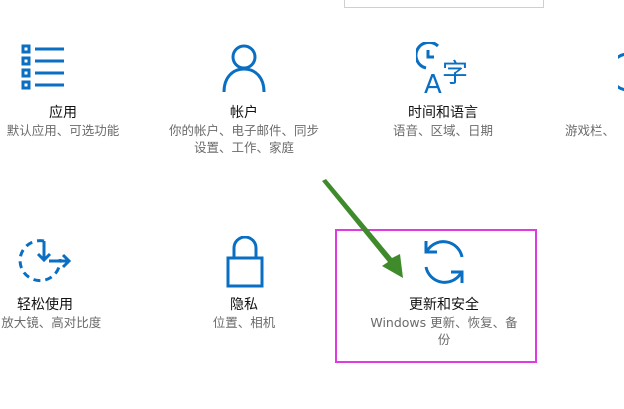 The image size is (624, 409). I want to click on tile-ease-of-access: 轻松使用 、放大镜、高对比度, so click(65, 287).